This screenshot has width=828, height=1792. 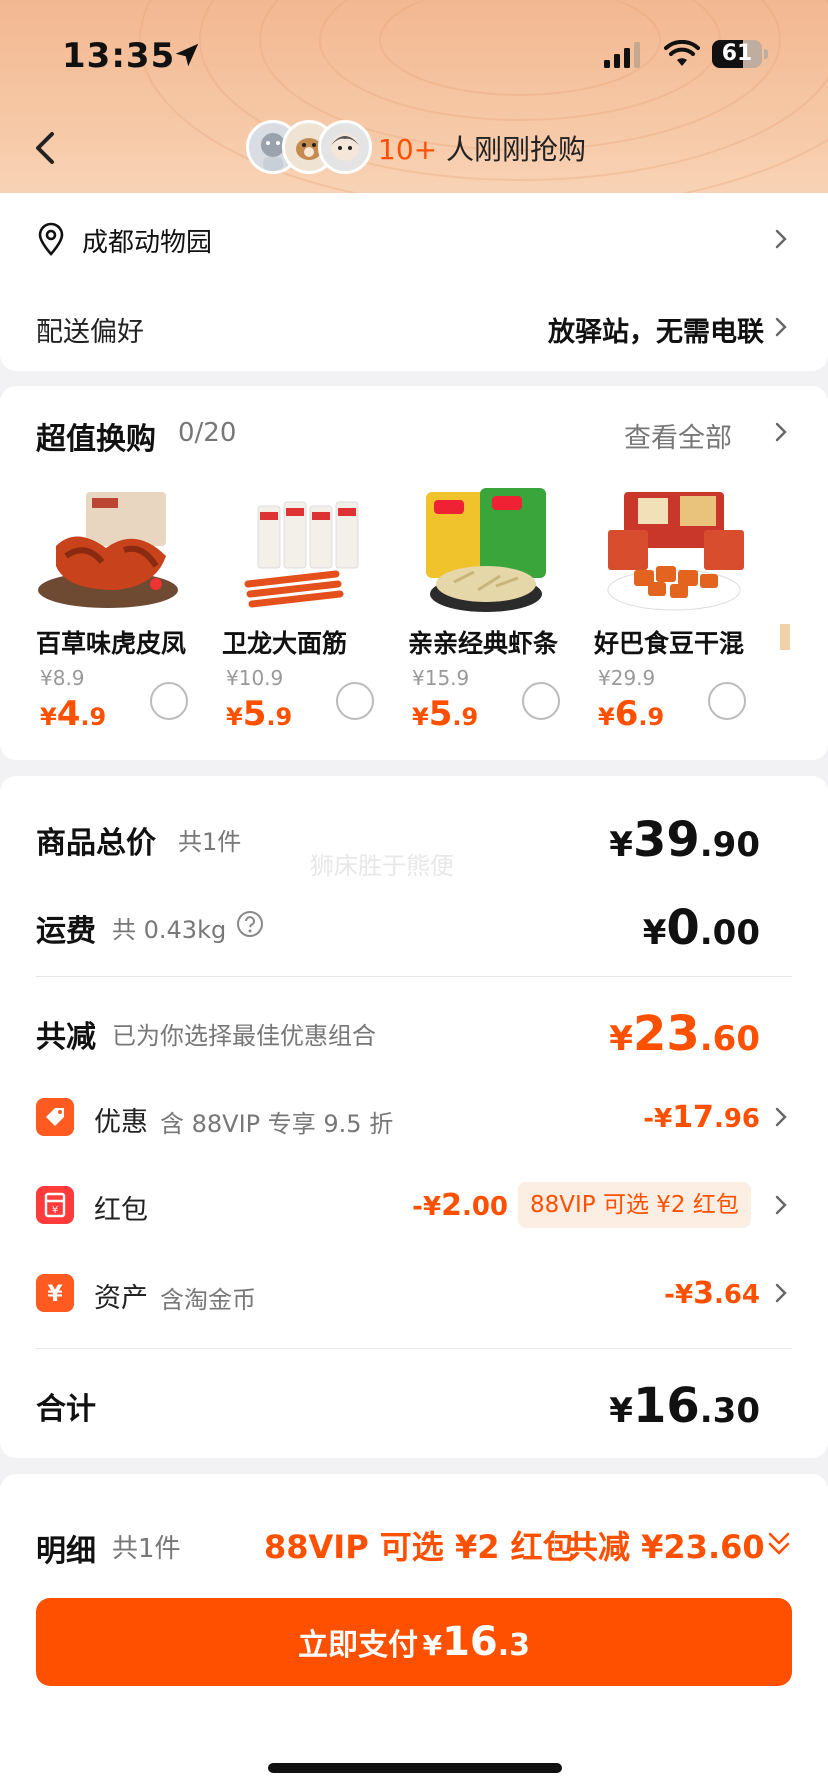 What do you see at coordinates (631, 714) in the screenshot?
I see `deal-price: ¥6.9` at bounding box center [631, 714].